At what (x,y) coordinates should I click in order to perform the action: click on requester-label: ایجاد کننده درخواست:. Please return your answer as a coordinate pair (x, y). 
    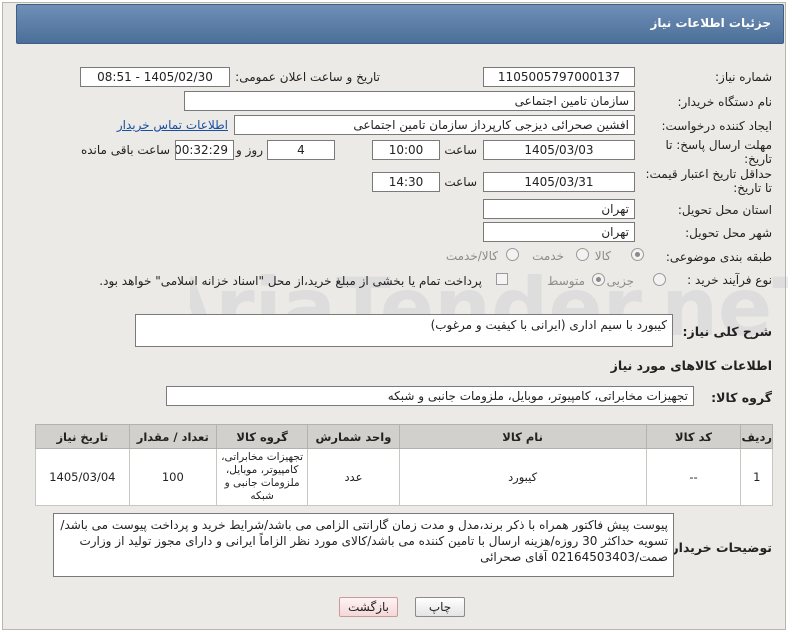
    Looking at the image, I should click on (716, 126).